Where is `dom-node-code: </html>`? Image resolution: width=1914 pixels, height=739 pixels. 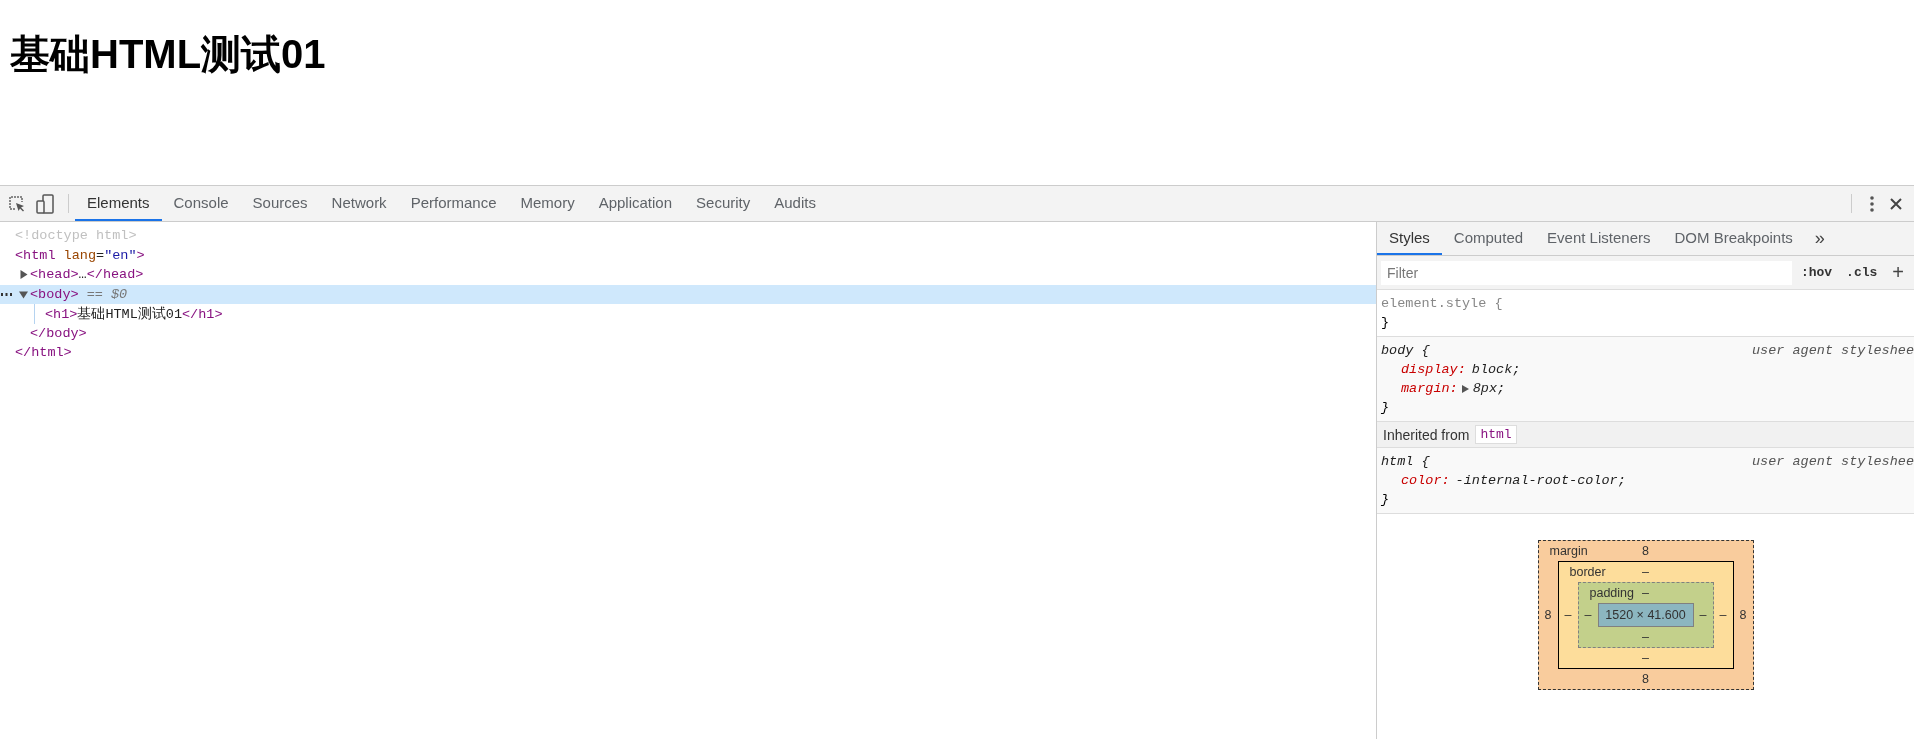
dom-node-code: </html> is located at coordinates (43, 353).